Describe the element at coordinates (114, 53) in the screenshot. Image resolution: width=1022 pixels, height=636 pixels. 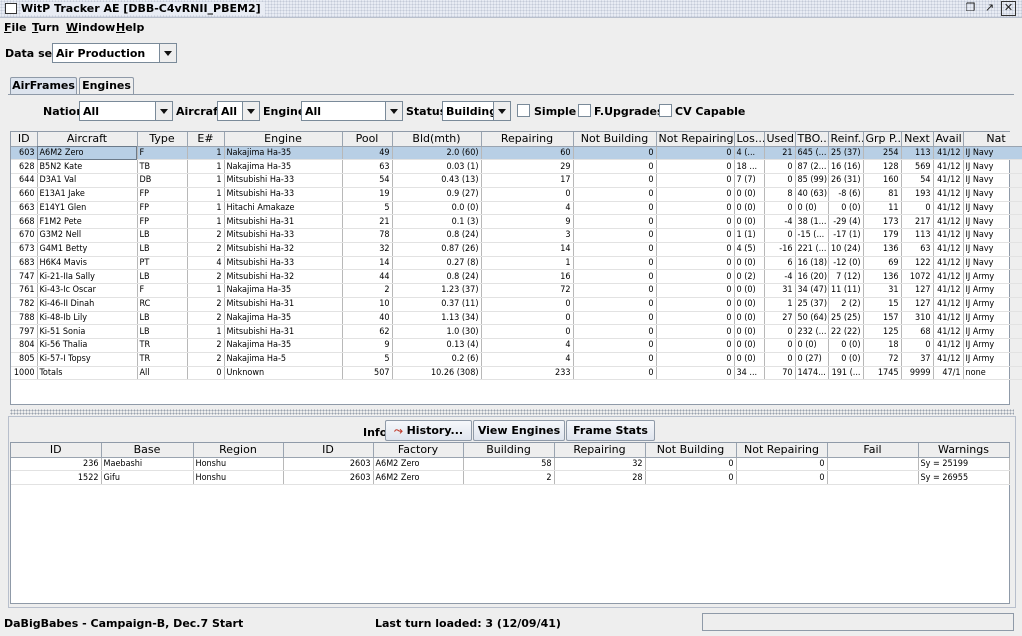
I see `dataset-select: Air Production` at that location.